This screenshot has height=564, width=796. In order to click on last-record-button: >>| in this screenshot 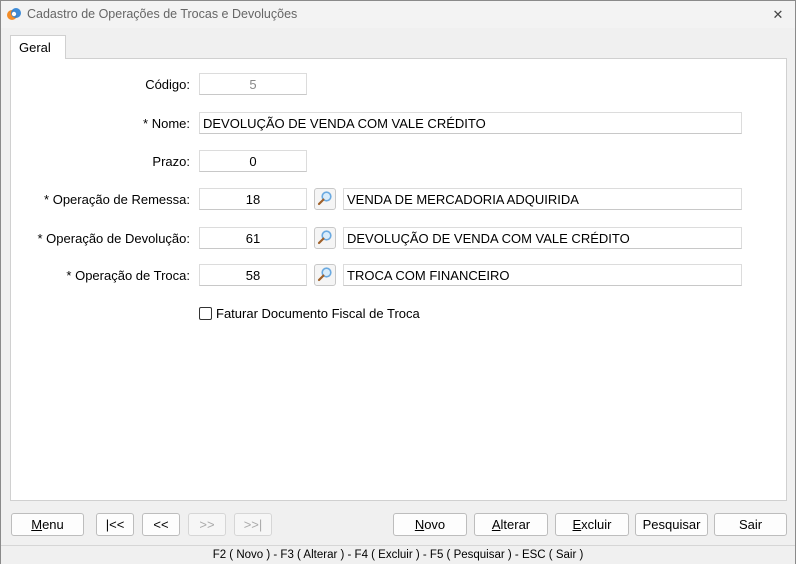, I will do `click(253, 524)`.